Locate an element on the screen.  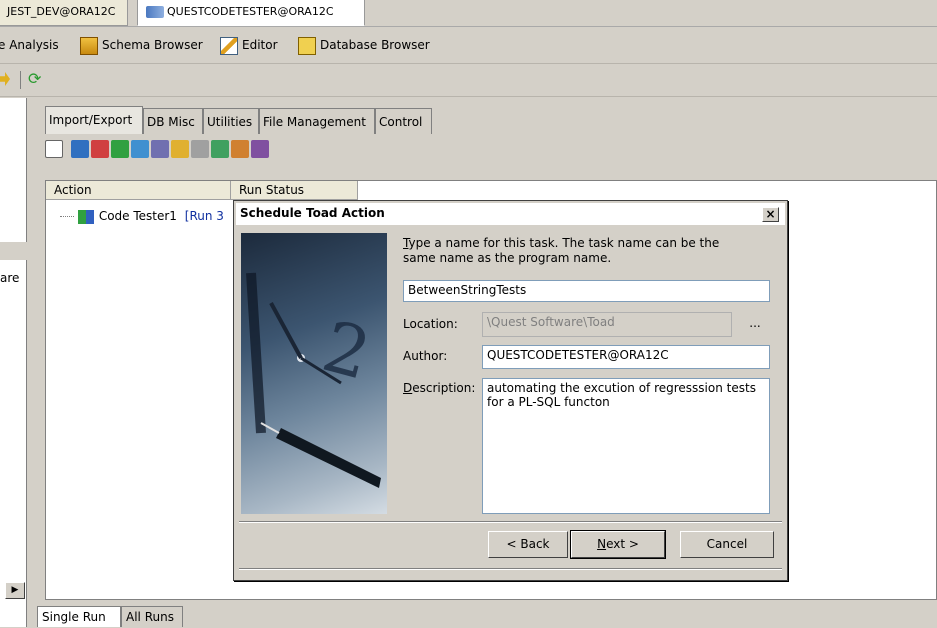
back-button: < Back is located at coordinates (528, 544).